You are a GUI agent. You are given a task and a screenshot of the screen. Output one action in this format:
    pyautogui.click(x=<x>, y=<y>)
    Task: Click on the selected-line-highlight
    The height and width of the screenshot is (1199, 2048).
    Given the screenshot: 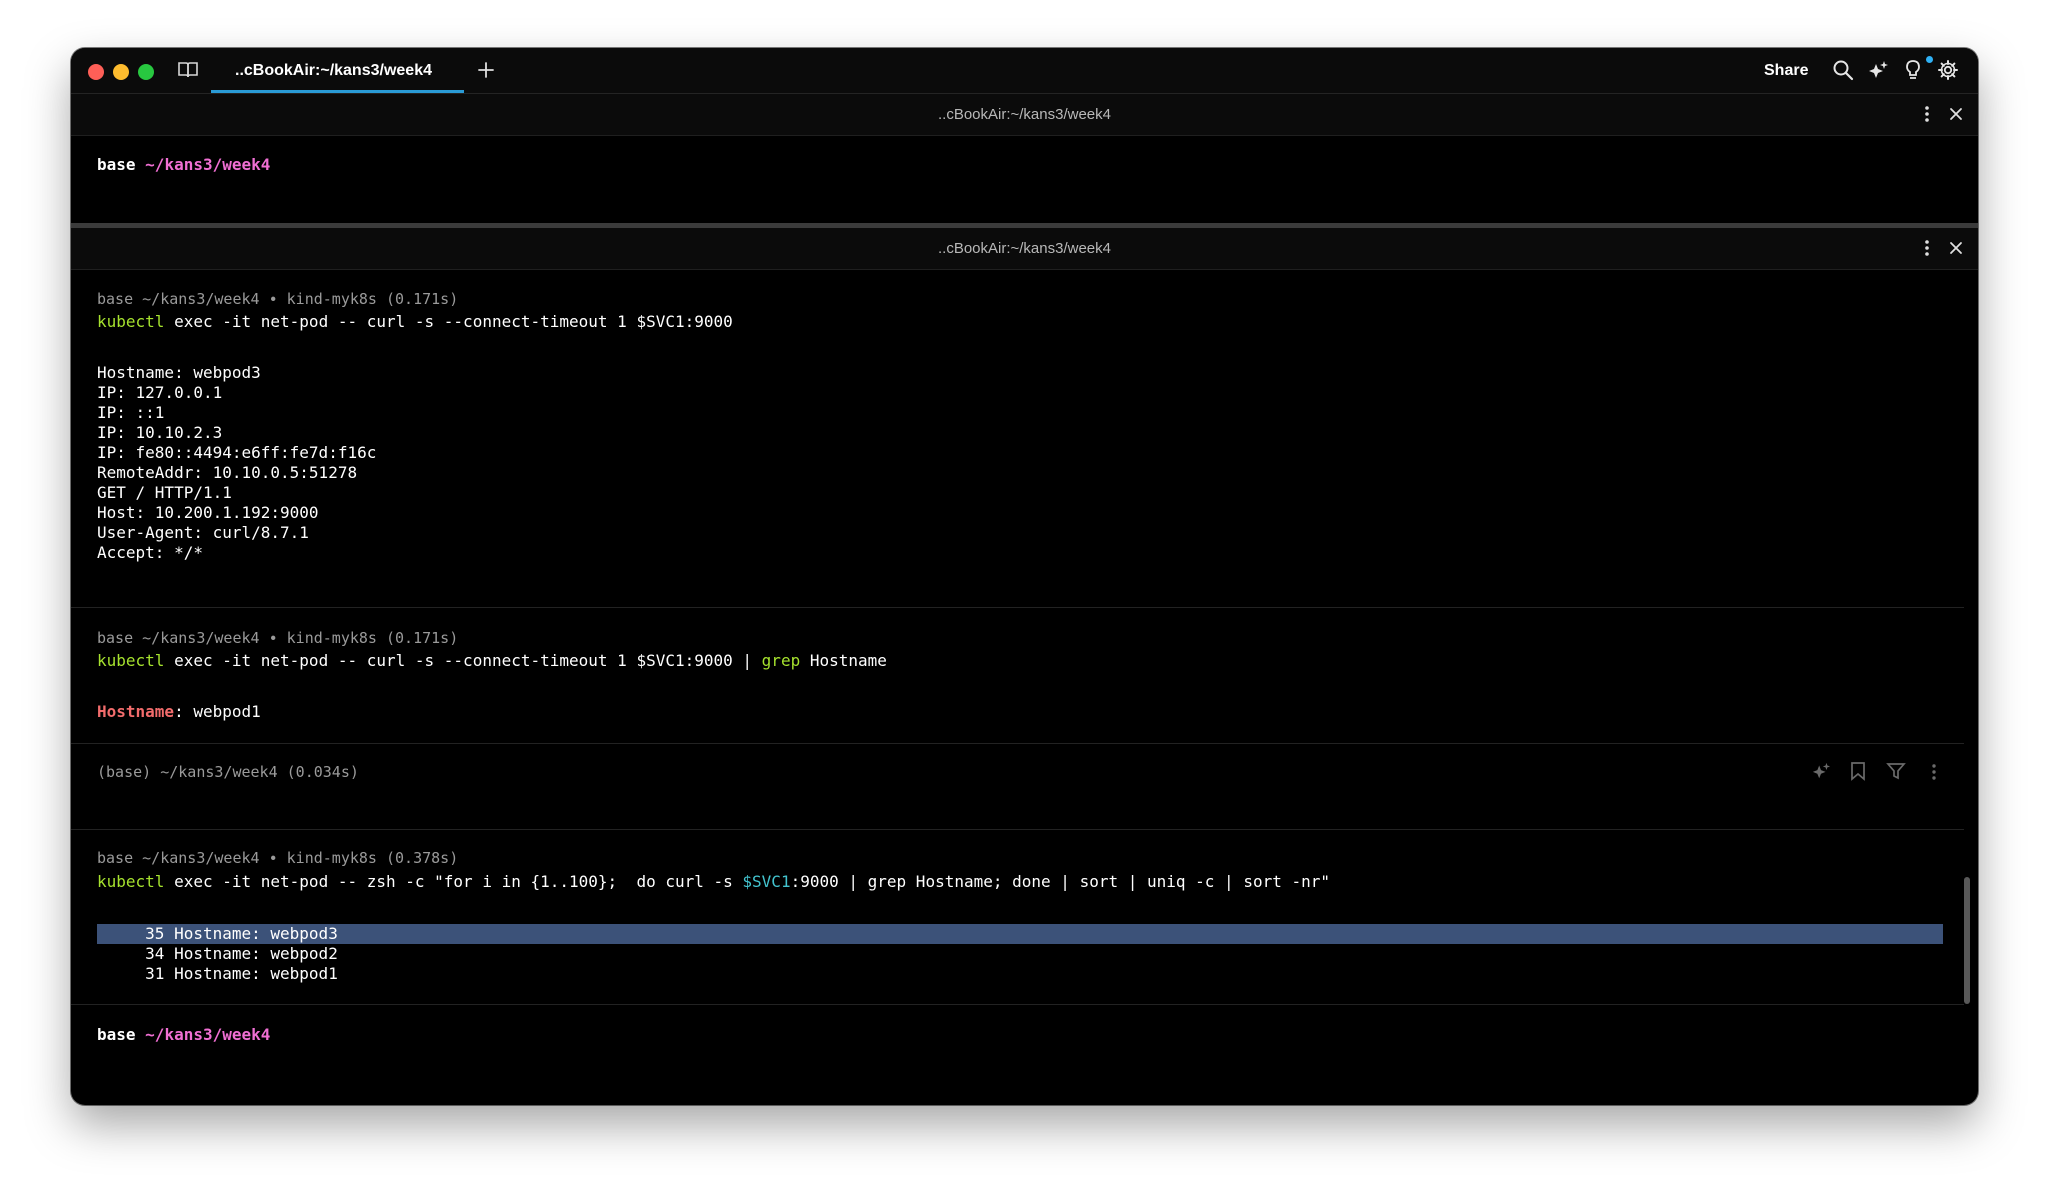 What is the action you would take?
    pyautogui.click(x=1020, y=934)
    